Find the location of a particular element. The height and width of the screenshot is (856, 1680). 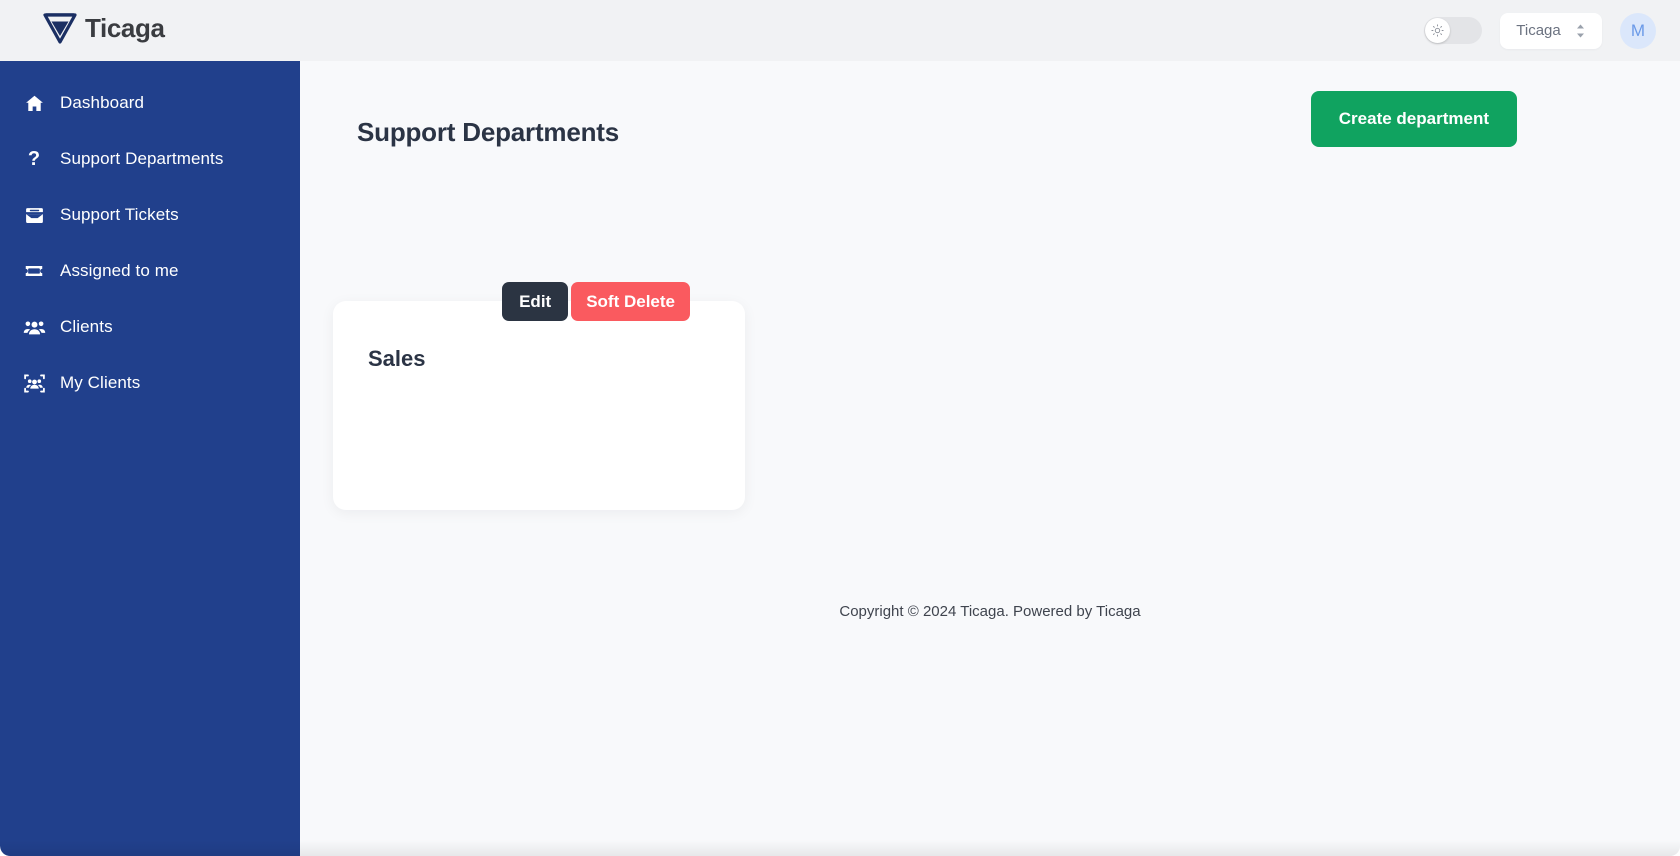

sidebar-item-support-tickets: Support Tickets is located at coordinates (150, 215).